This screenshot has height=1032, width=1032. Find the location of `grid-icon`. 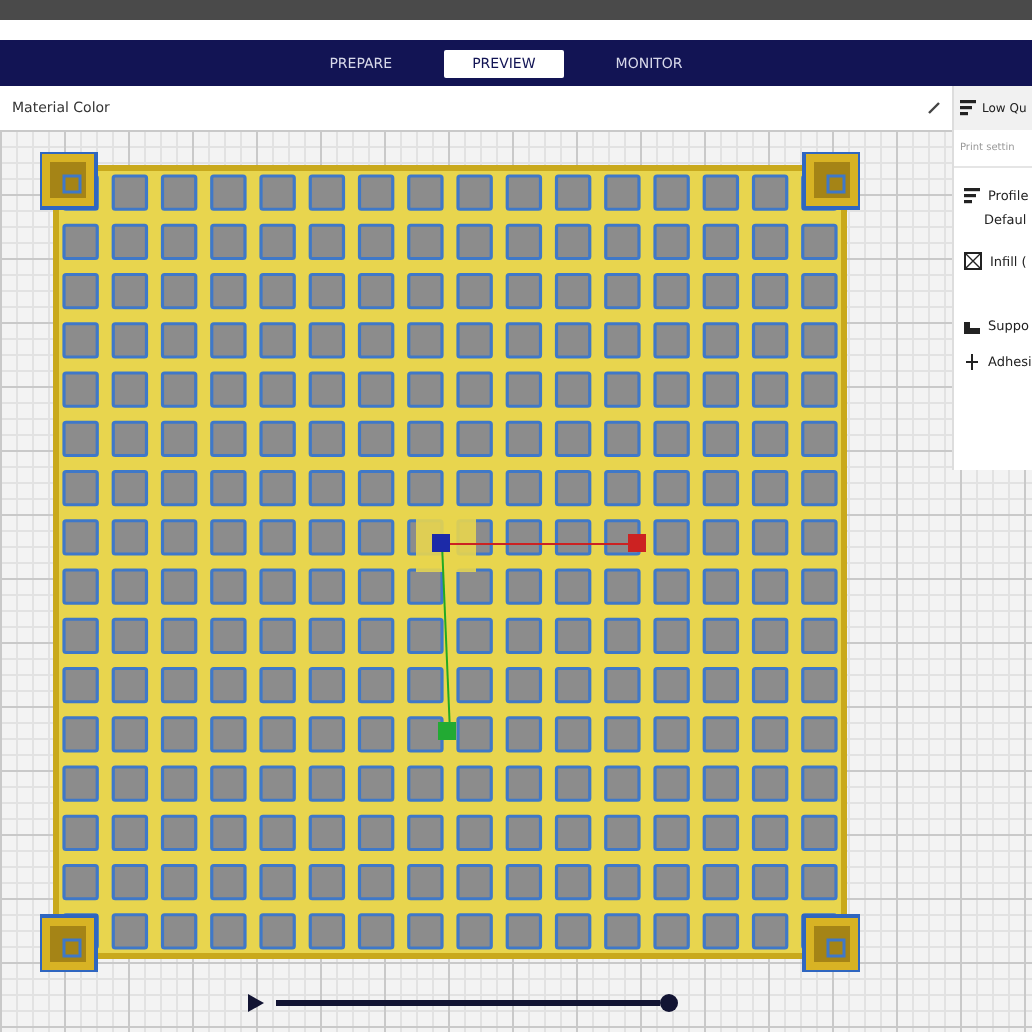

grid-icon is located at coordinates (973, 261).